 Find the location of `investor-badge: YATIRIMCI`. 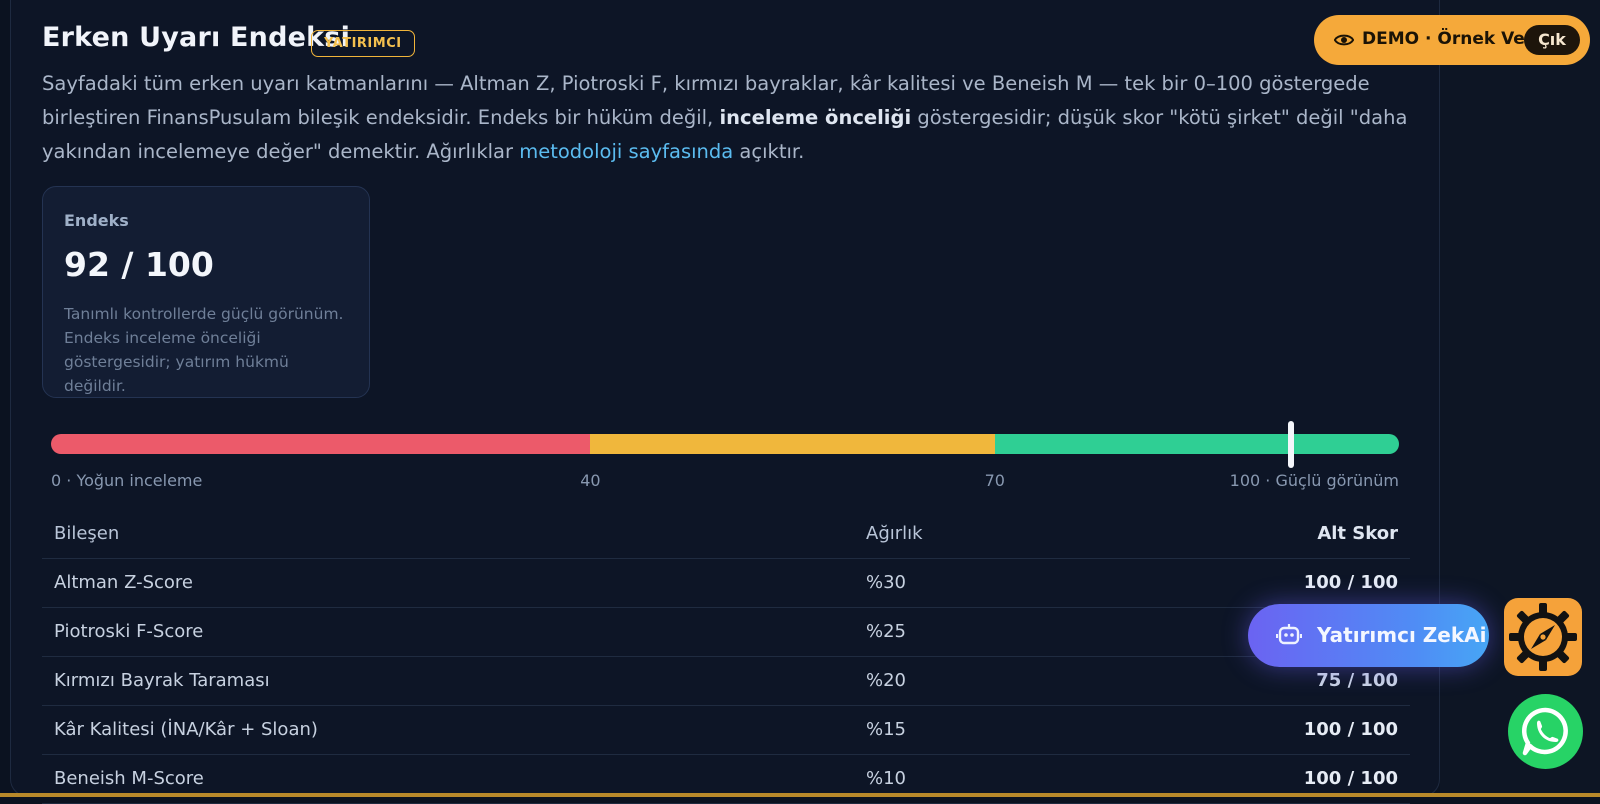

investor-badge: YATIRIMCI is located at coordinates (363, 43).